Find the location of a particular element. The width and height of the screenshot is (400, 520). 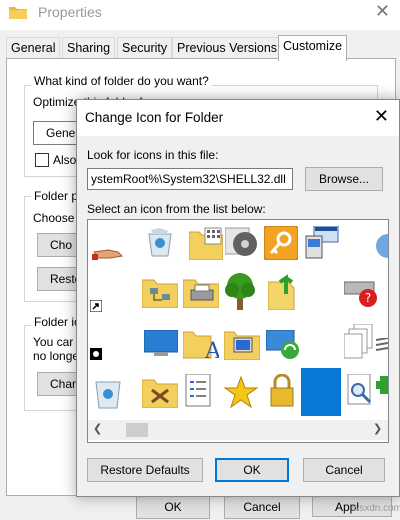

tab-sharing: Sharing is located at coordinates (89, 48).